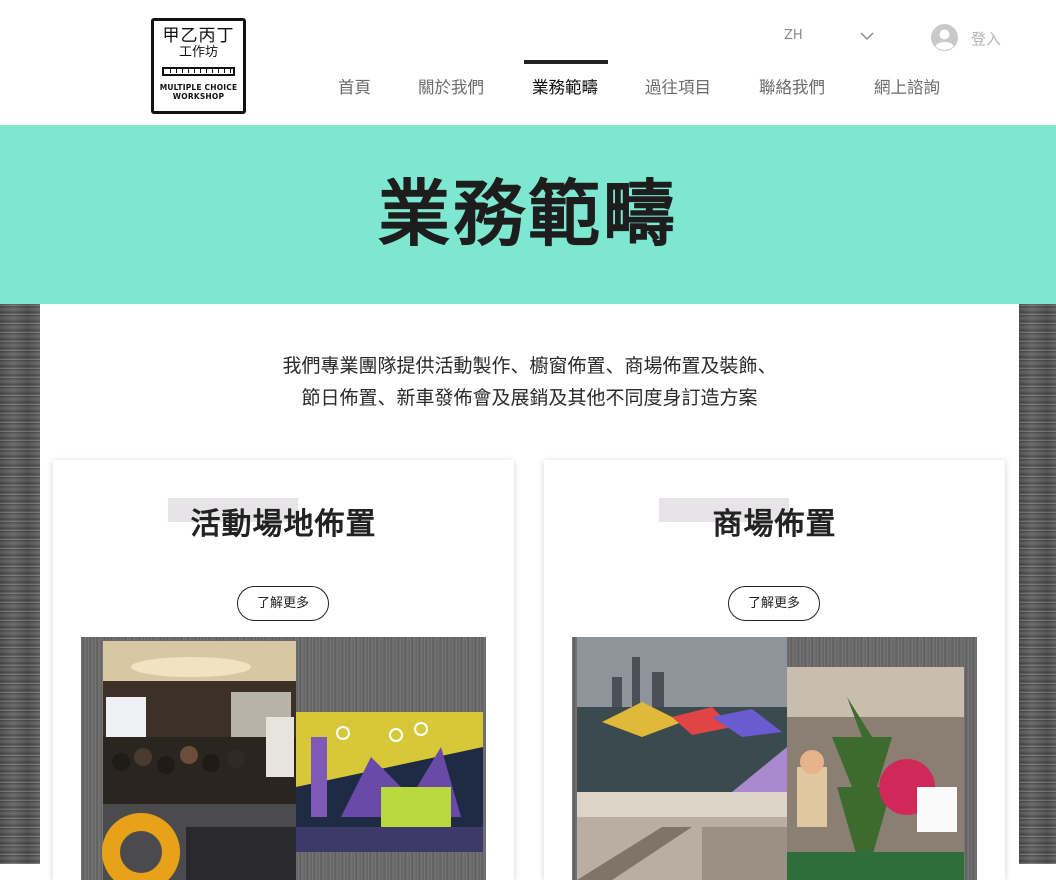 The height and width of the screenshot is (880, 1056). What do you see at coordinates (529, 366) in the screenshot?
I see `intro-line-1: 我們專業團隊提供活動製作、櫥窗佈置、商場佈置及裝飾、` at bounding box center [529, 366].